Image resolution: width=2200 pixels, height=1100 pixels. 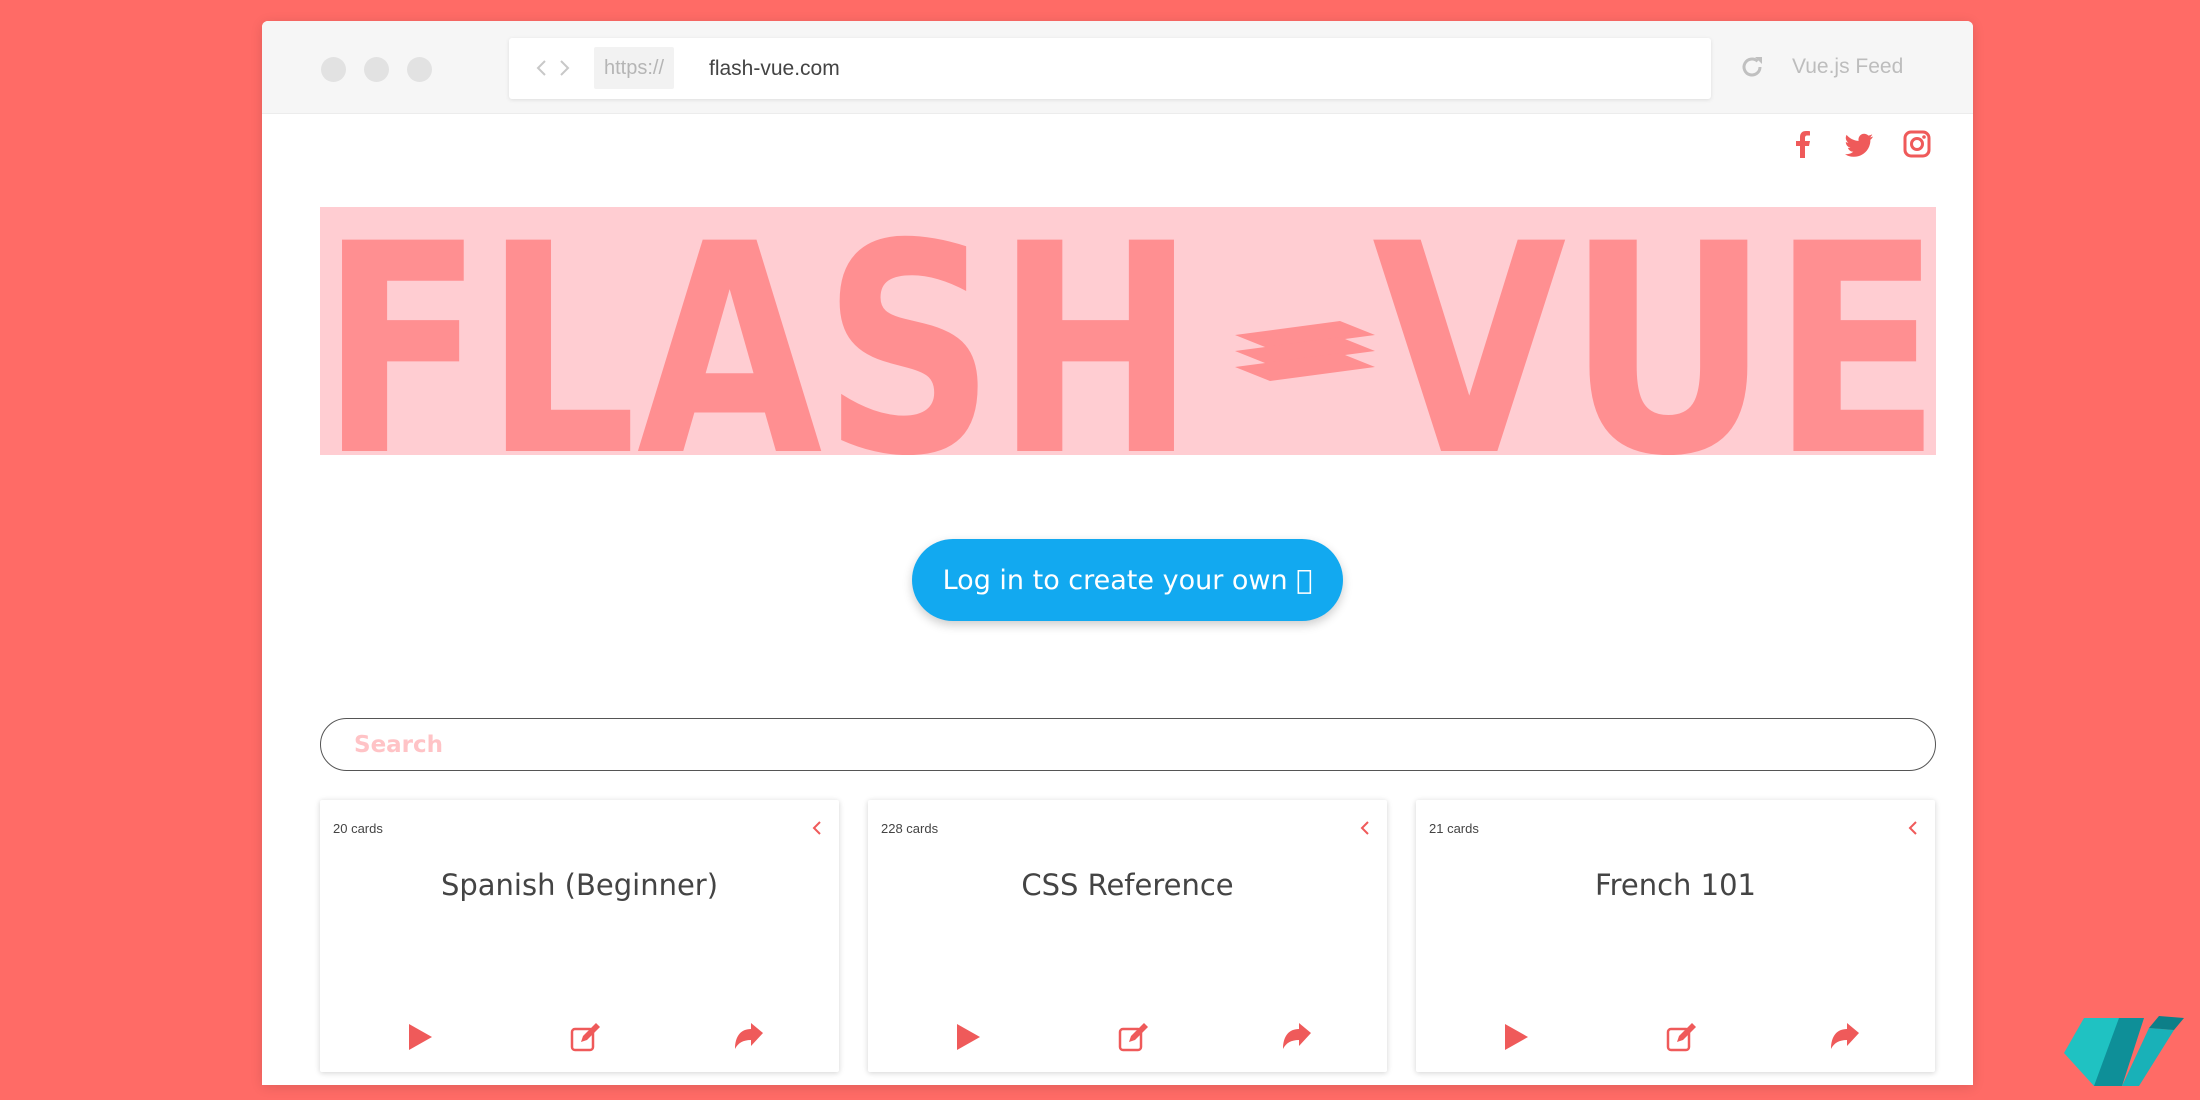 I want to click on reload-icon, so click(x=1752, y=67).